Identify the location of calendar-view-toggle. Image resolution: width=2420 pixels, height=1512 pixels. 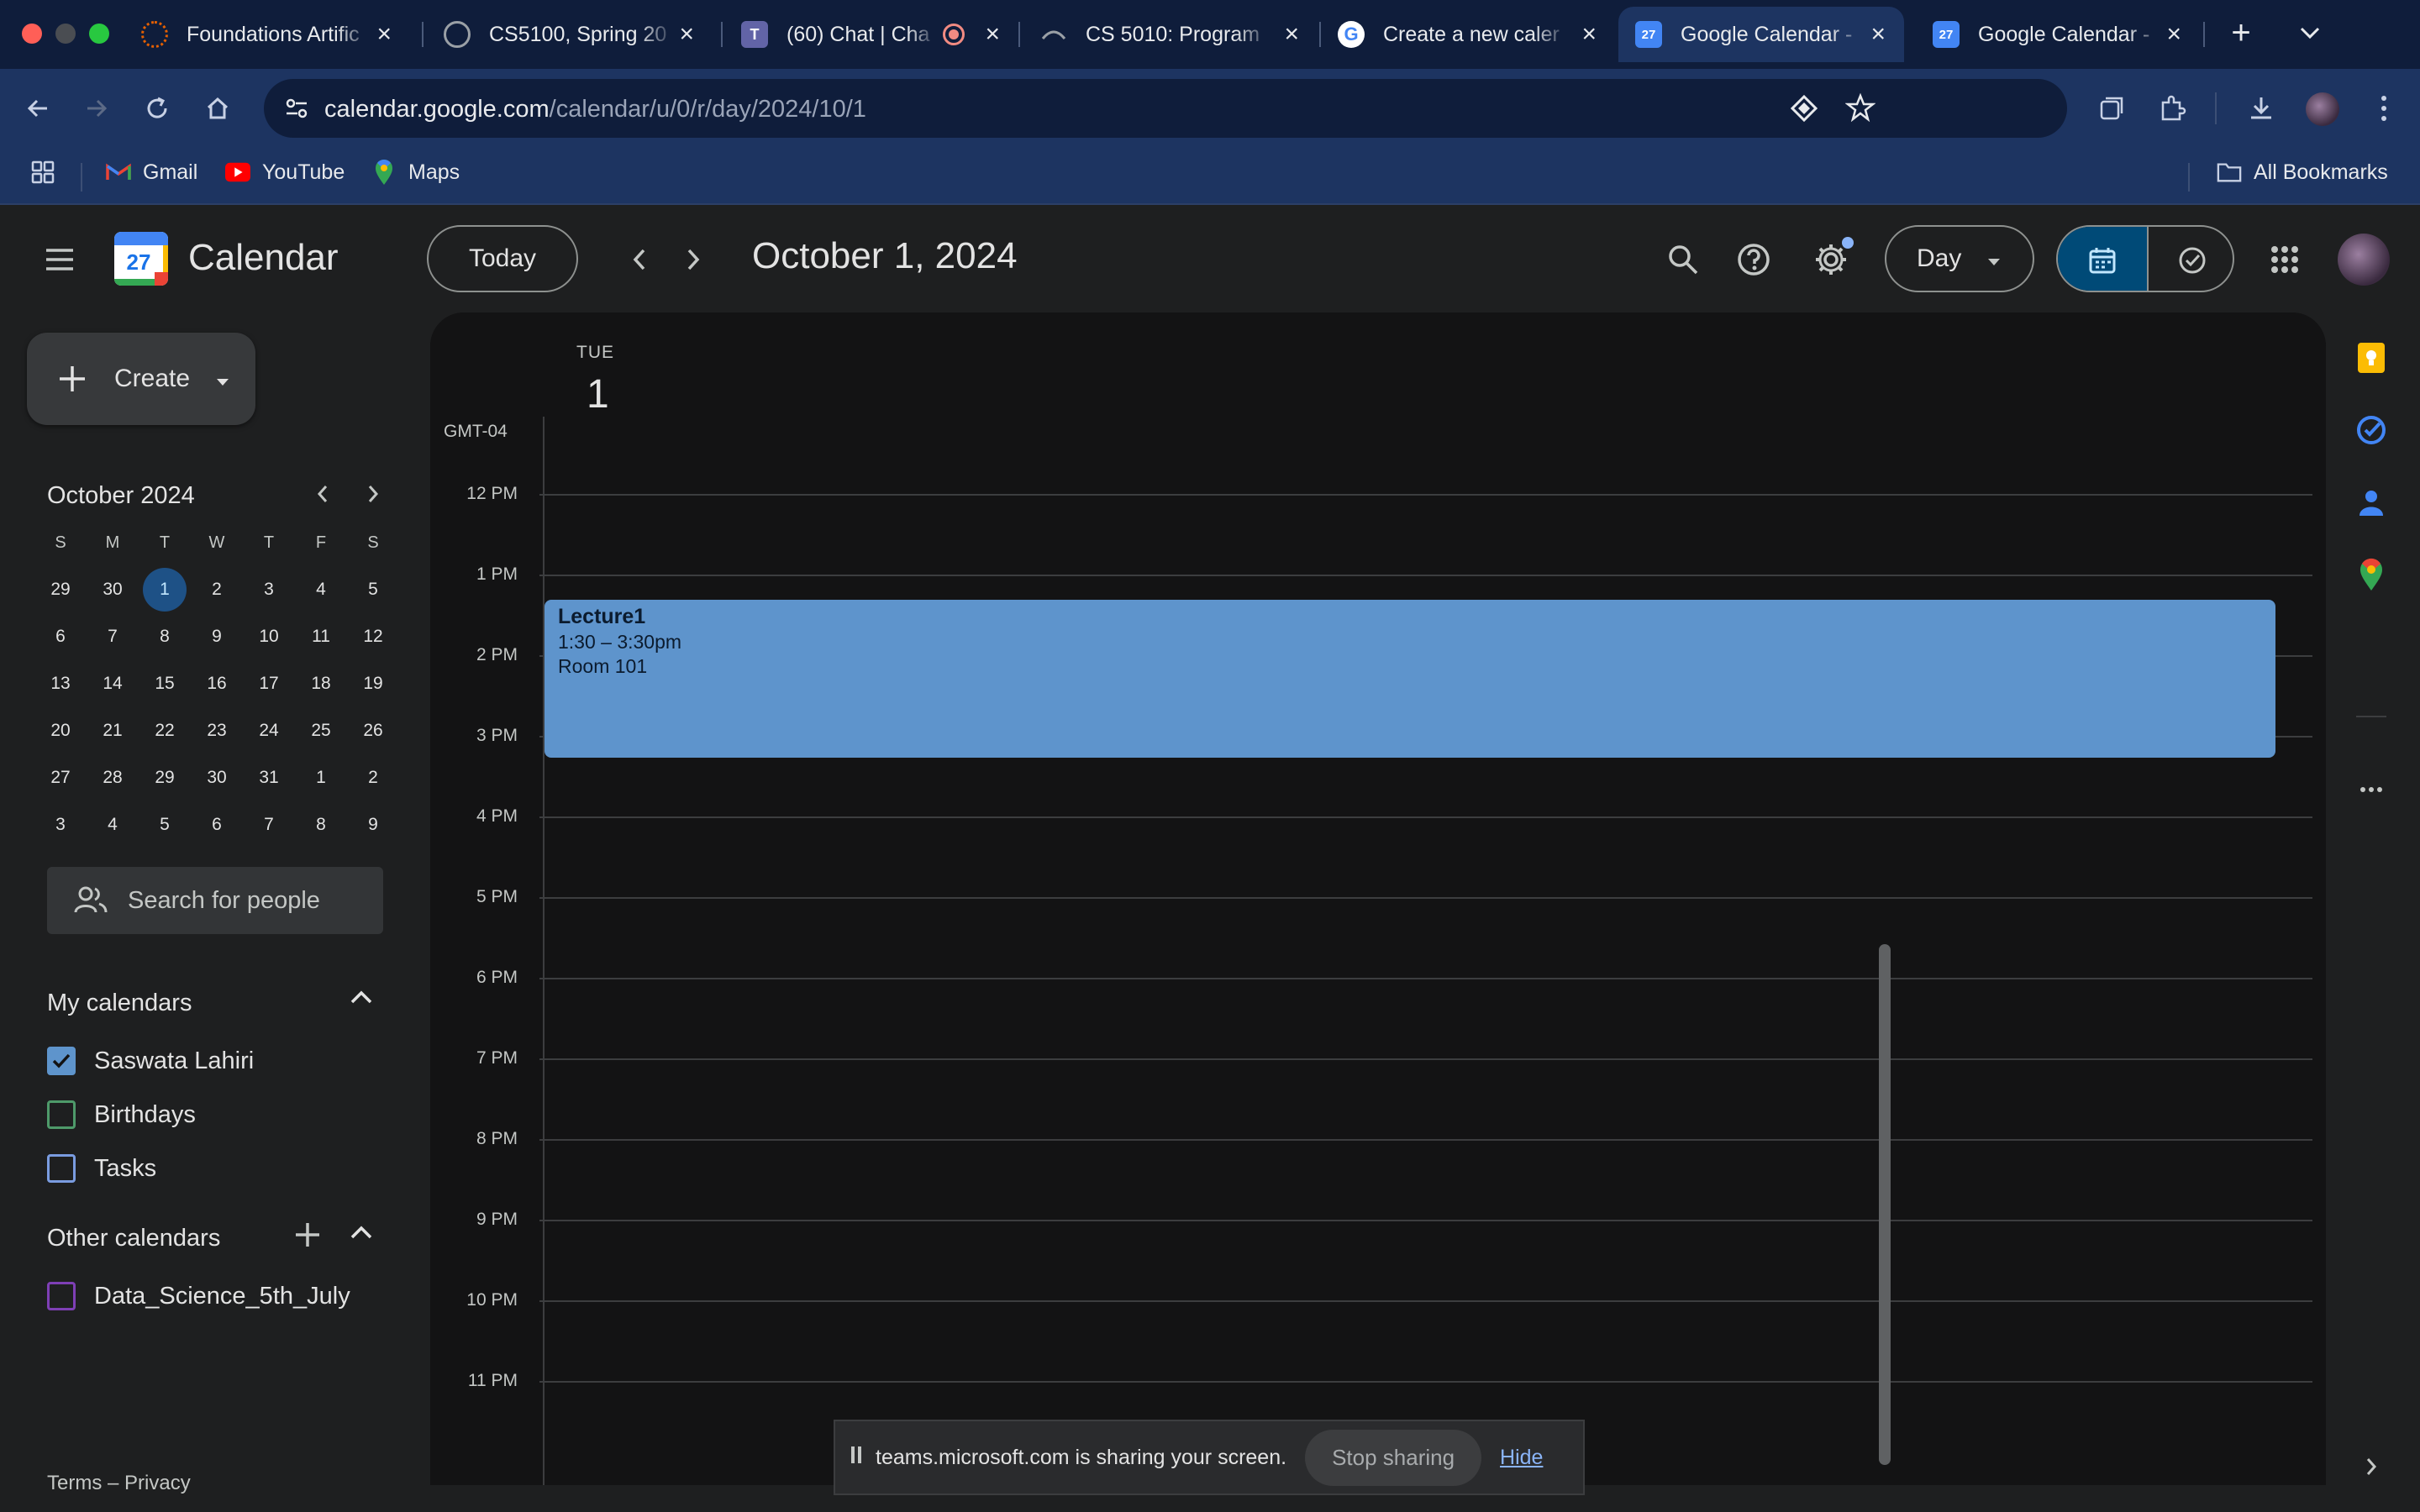
(2102, 259).